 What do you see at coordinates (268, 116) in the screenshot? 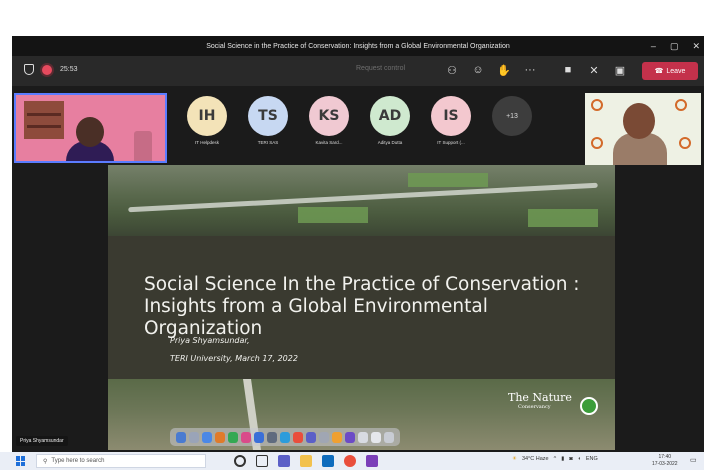
I see `avatar: TS` at bounding box center [268, 116].